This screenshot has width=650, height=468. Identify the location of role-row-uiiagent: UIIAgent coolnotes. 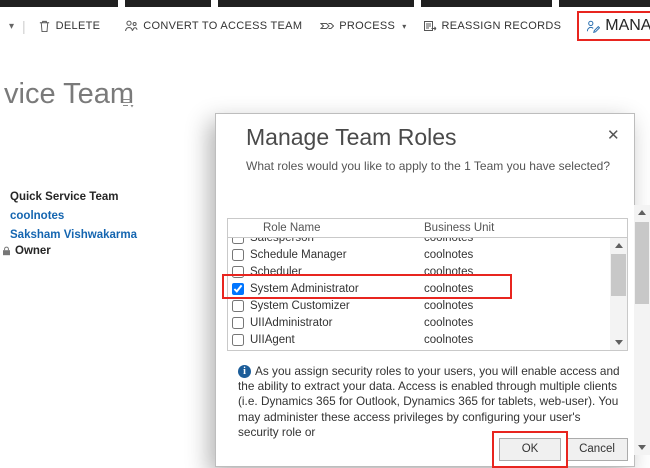
(419, 339).